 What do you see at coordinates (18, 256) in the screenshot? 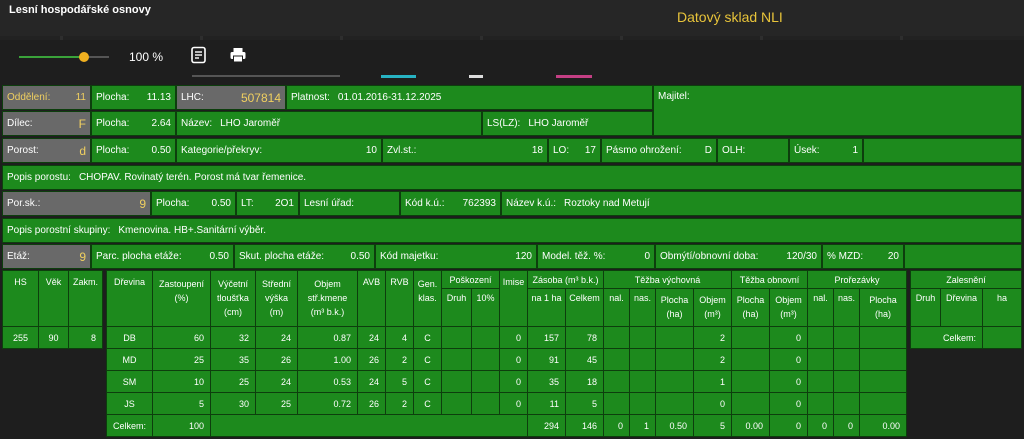
I see `etaz-label: Etáž:` at bounding box center [18, 256].